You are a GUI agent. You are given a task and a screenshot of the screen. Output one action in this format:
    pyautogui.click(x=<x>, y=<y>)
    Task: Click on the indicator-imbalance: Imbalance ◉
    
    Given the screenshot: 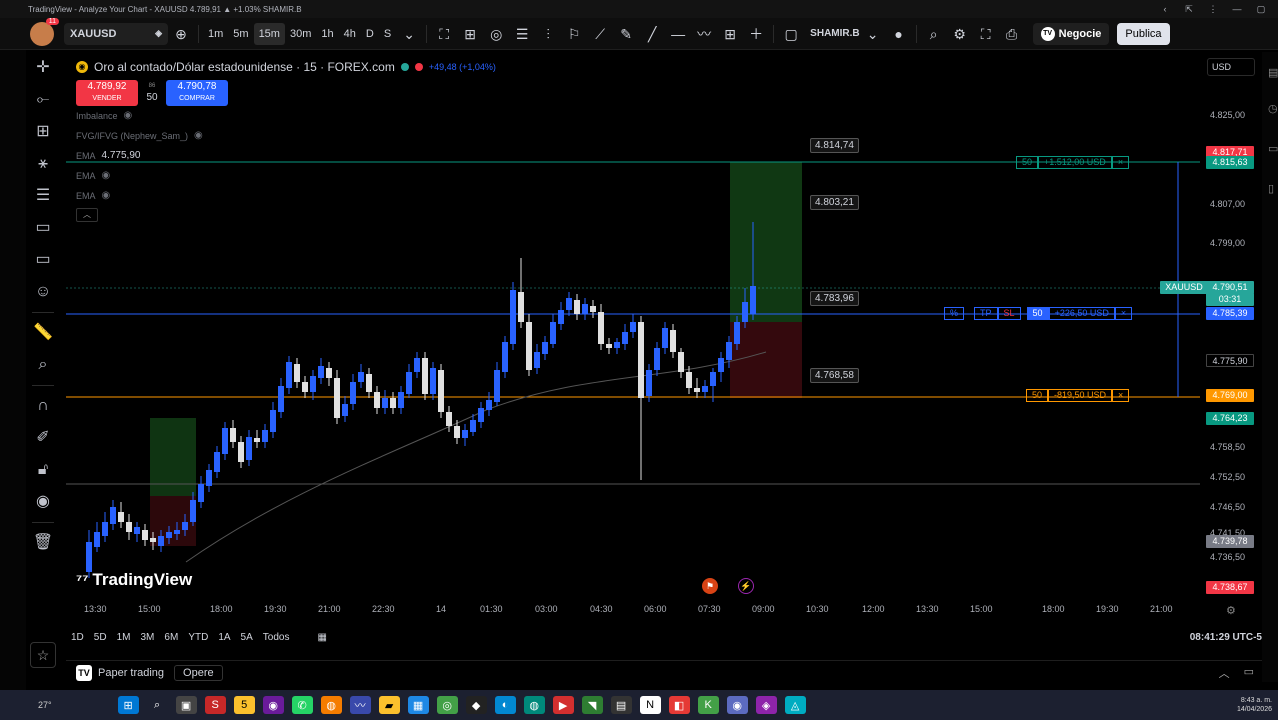 What is the action you would take?
    pyautogui.click(x=326, y=116)
    